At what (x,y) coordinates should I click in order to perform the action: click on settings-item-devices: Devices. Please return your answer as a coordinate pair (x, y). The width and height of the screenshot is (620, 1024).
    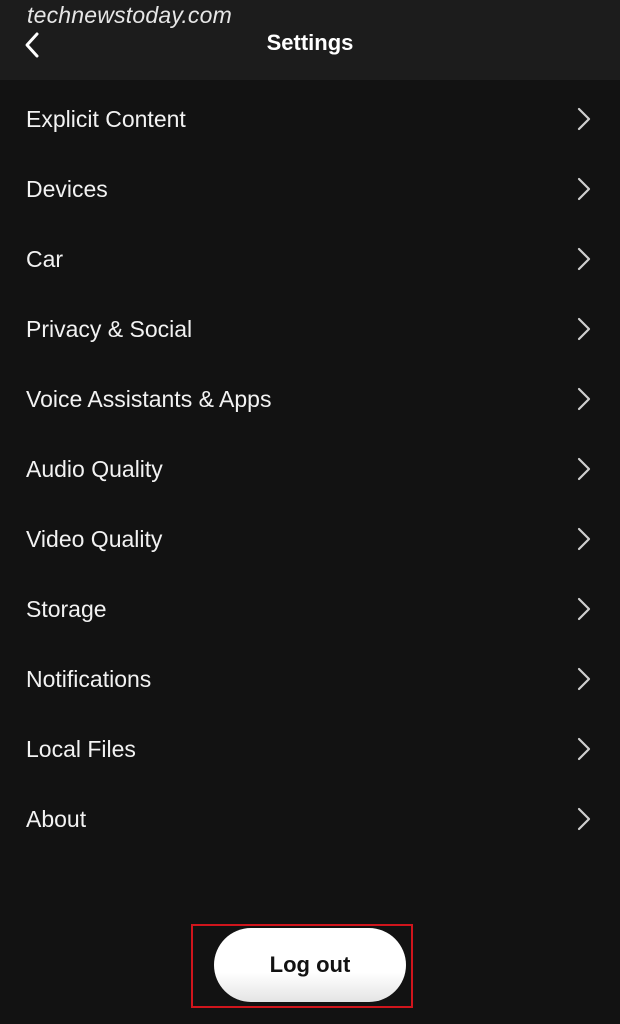
    Looking at the image, I should click on (310, 189).